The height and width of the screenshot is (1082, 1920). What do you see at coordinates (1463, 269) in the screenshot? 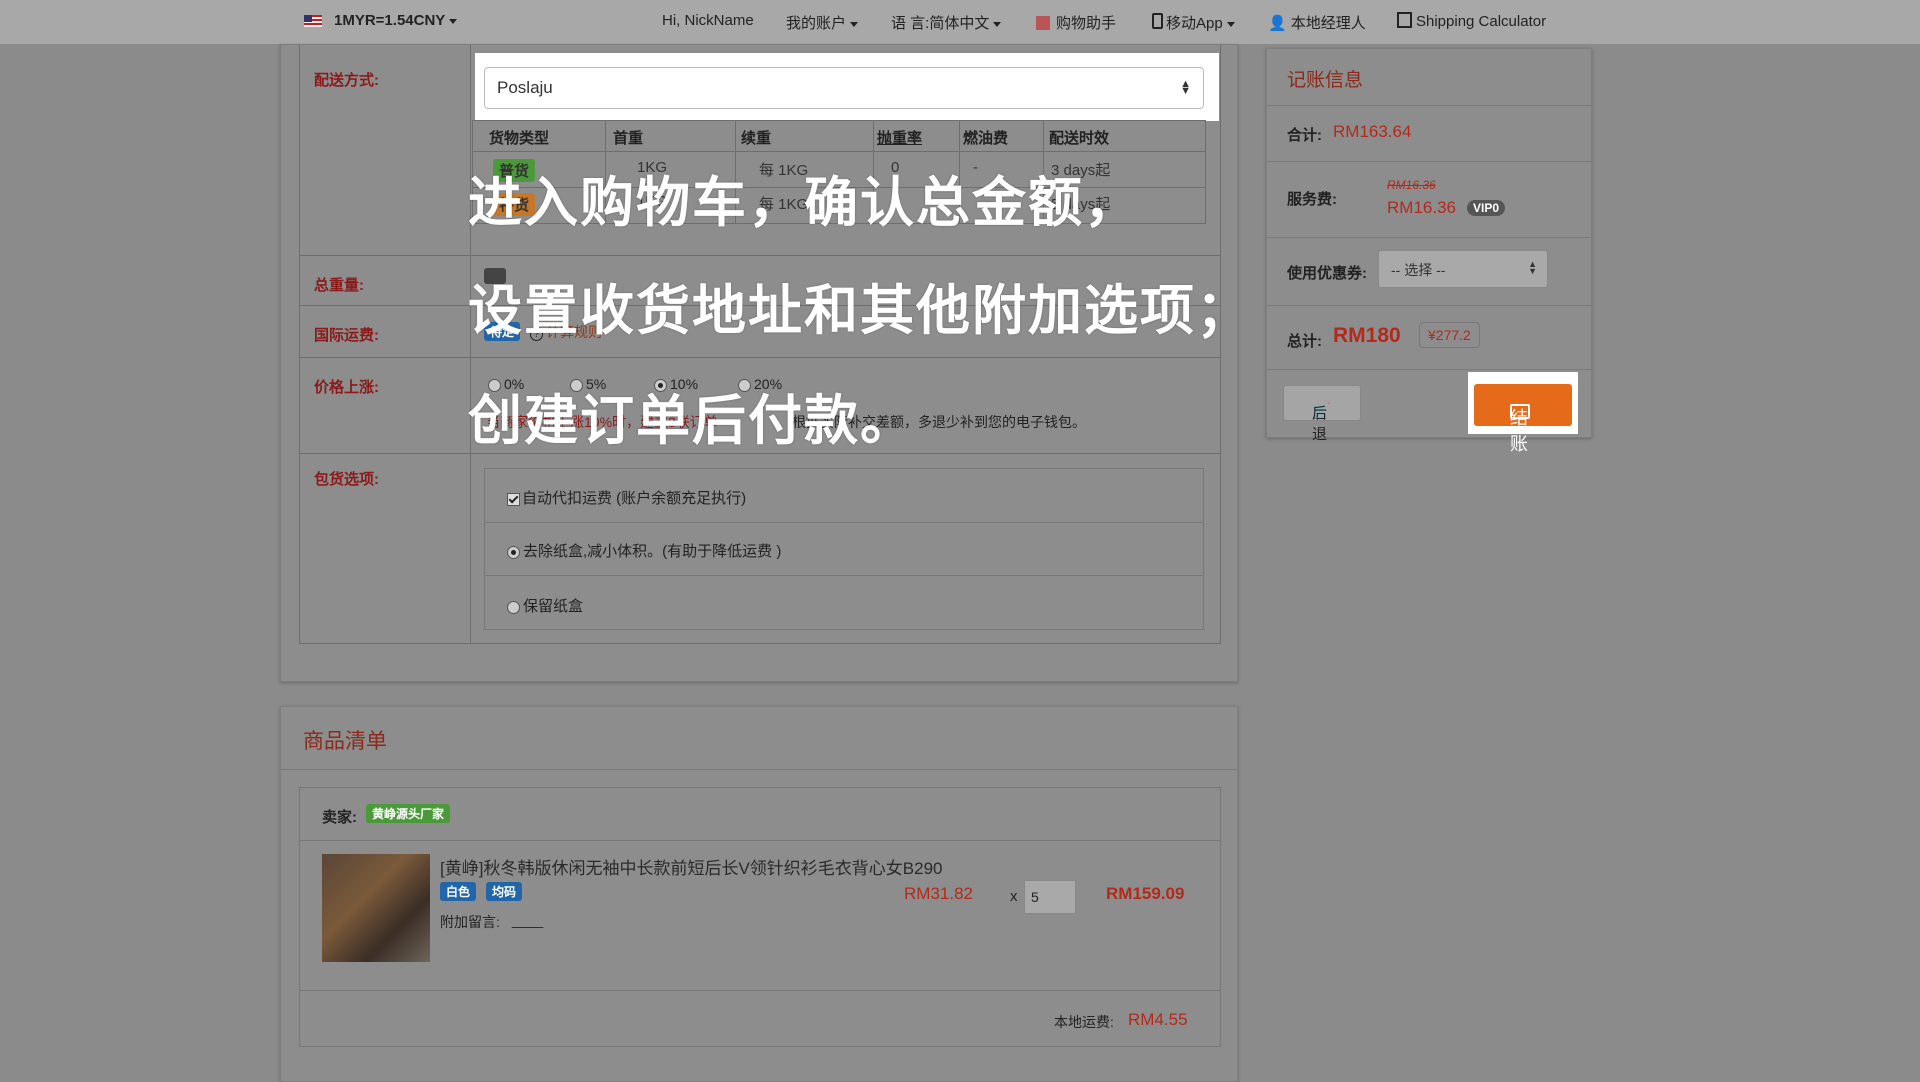
I see `coupon-select: -- 选择 -- ▲ ▼` at bounding box center [1463, 269].